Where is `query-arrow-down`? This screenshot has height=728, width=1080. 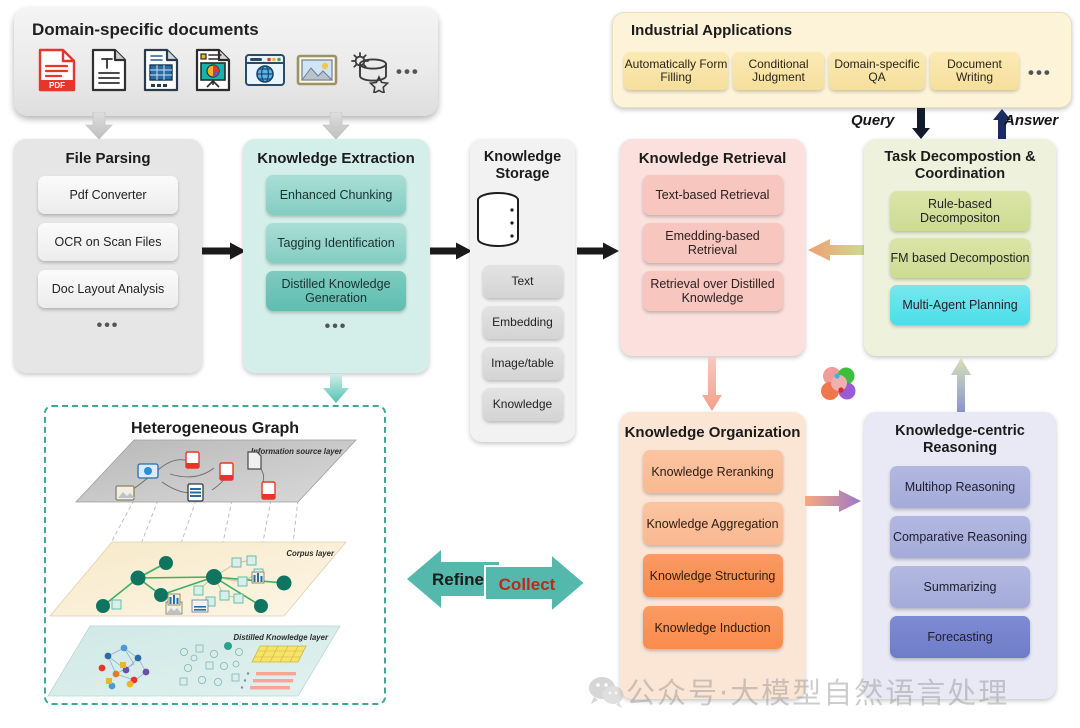 query-arrow-down is located at coordinates (921, 123).